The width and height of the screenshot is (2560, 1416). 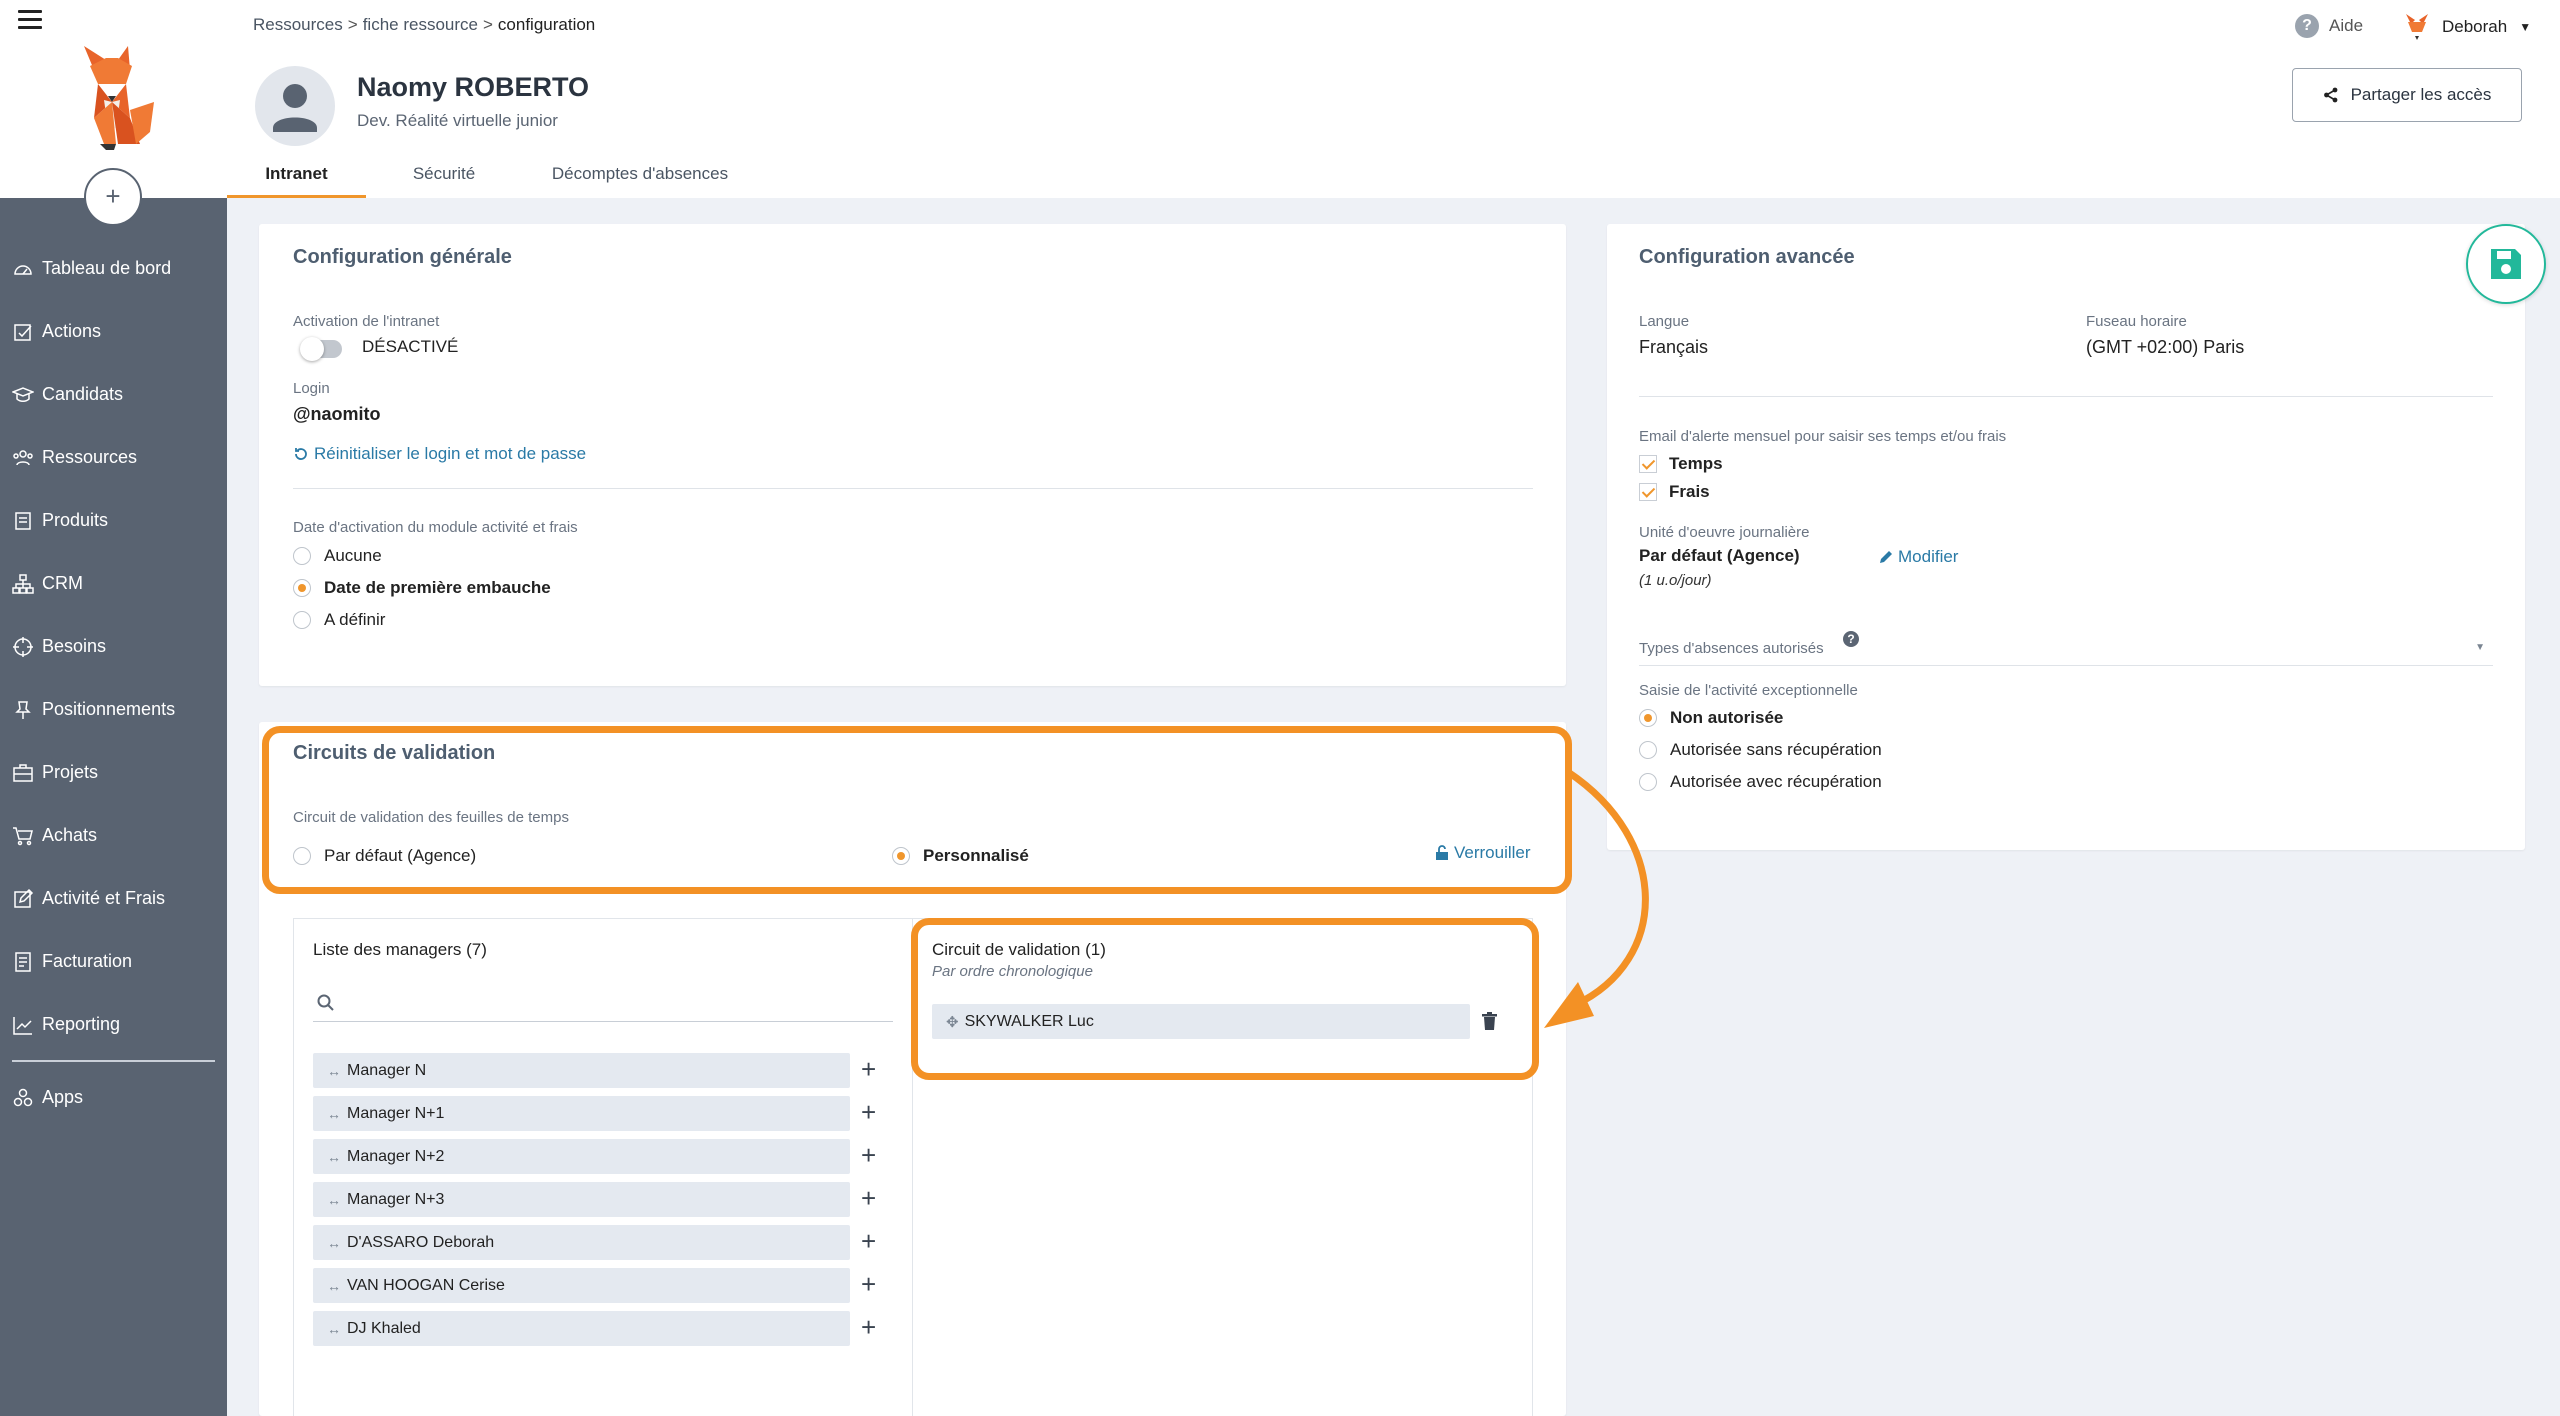 I want to click on sitemap-icon, so click(x=23, y=583).